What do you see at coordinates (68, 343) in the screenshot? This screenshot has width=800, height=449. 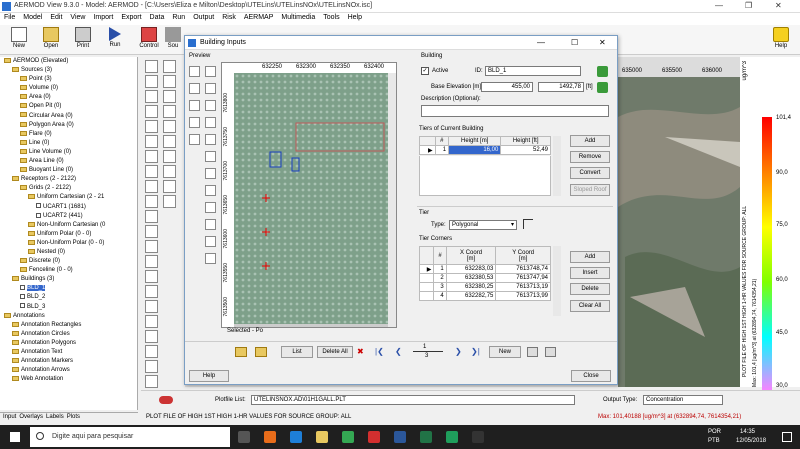 I see `tree-item: Annotation Polygons` at bounding box center [68, 343].